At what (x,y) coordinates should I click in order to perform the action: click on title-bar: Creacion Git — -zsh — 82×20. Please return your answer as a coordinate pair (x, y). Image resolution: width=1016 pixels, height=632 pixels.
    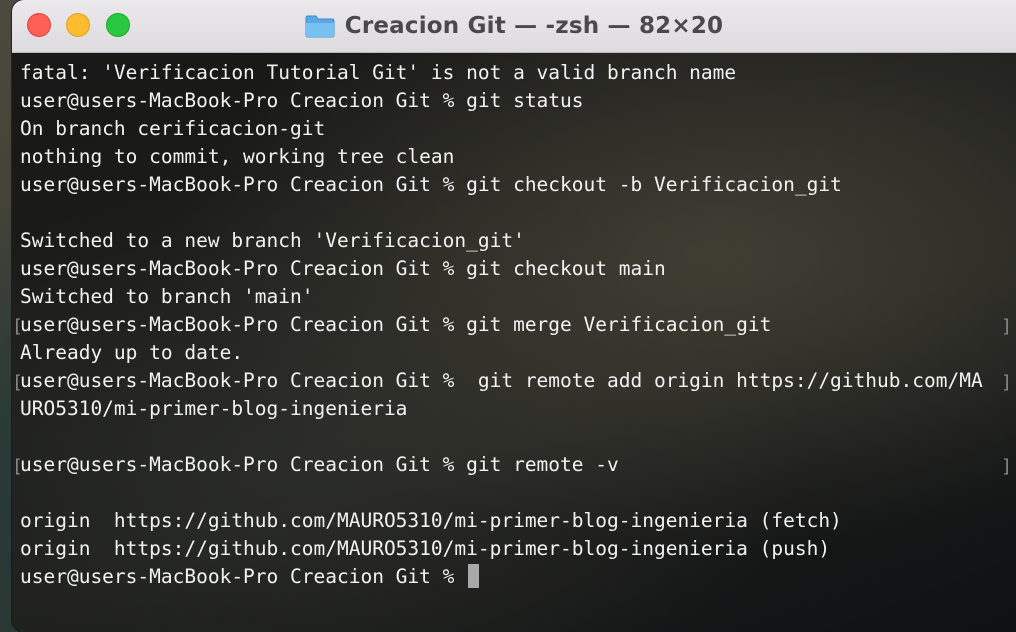
    Looking at the image, I should click on (514, 26).